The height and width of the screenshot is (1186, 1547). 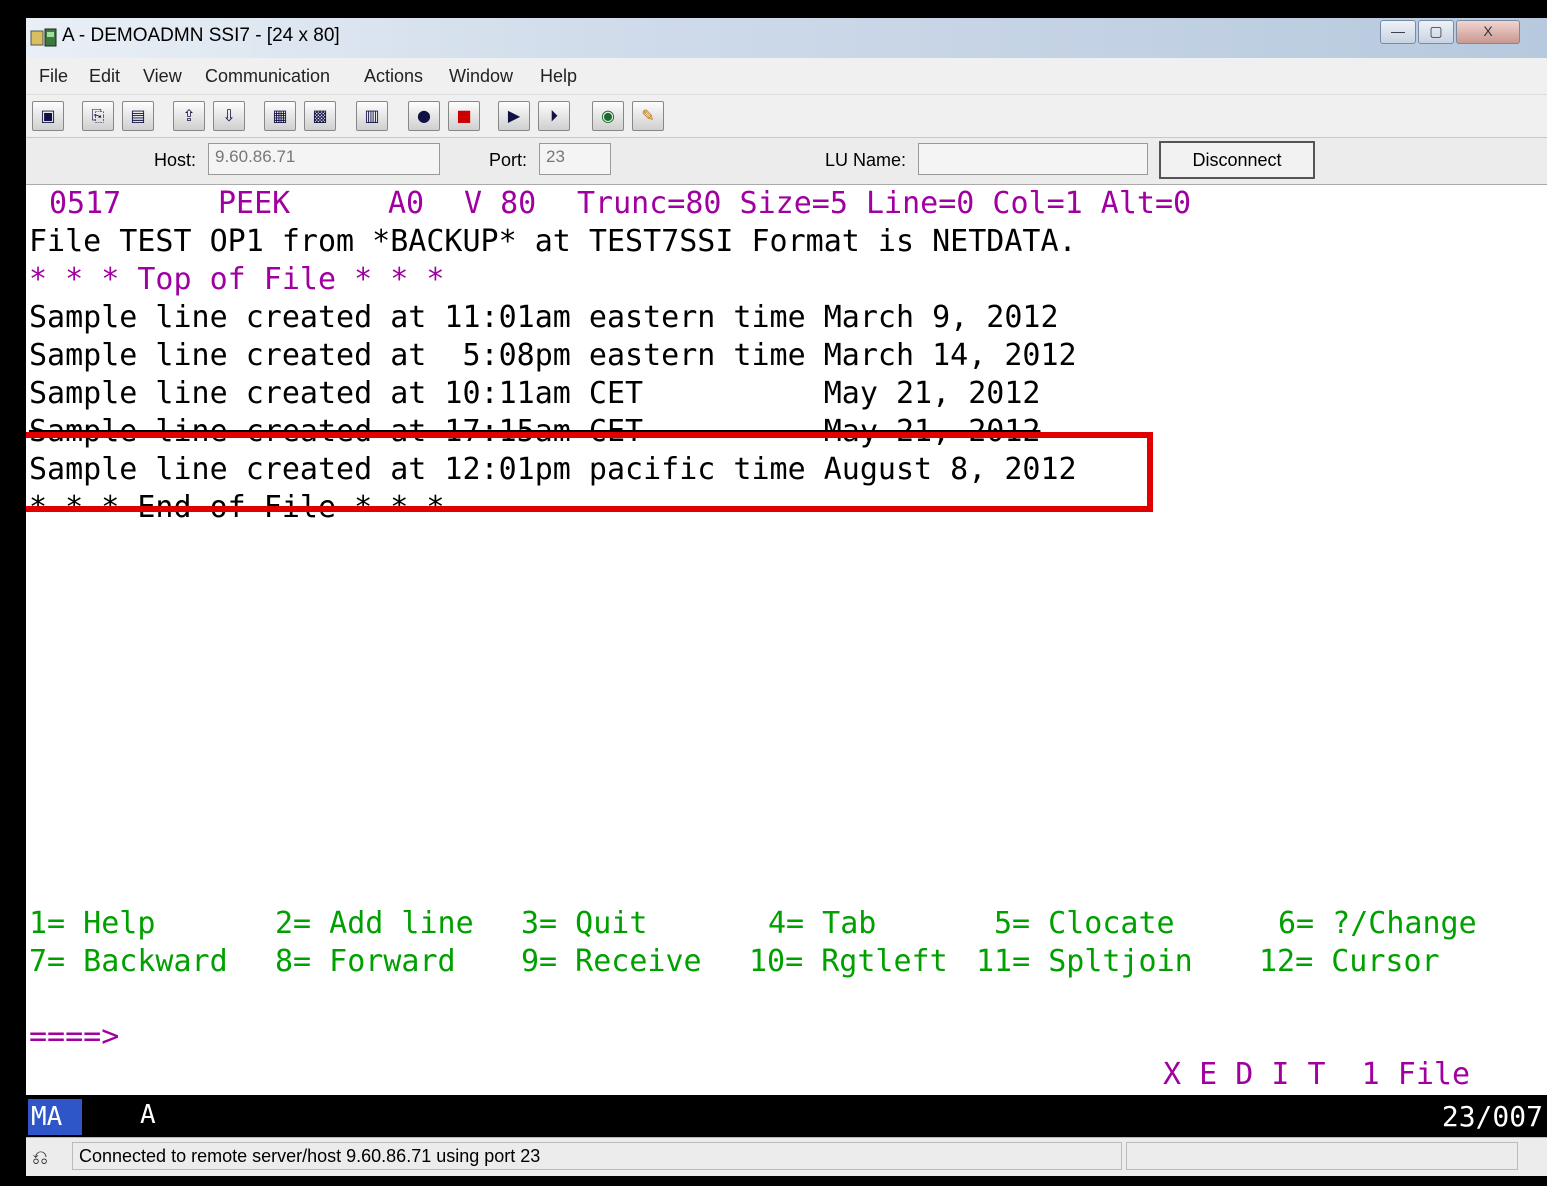 I want to click on cursor-position: 23/007, so click(x=1492, y=1116).